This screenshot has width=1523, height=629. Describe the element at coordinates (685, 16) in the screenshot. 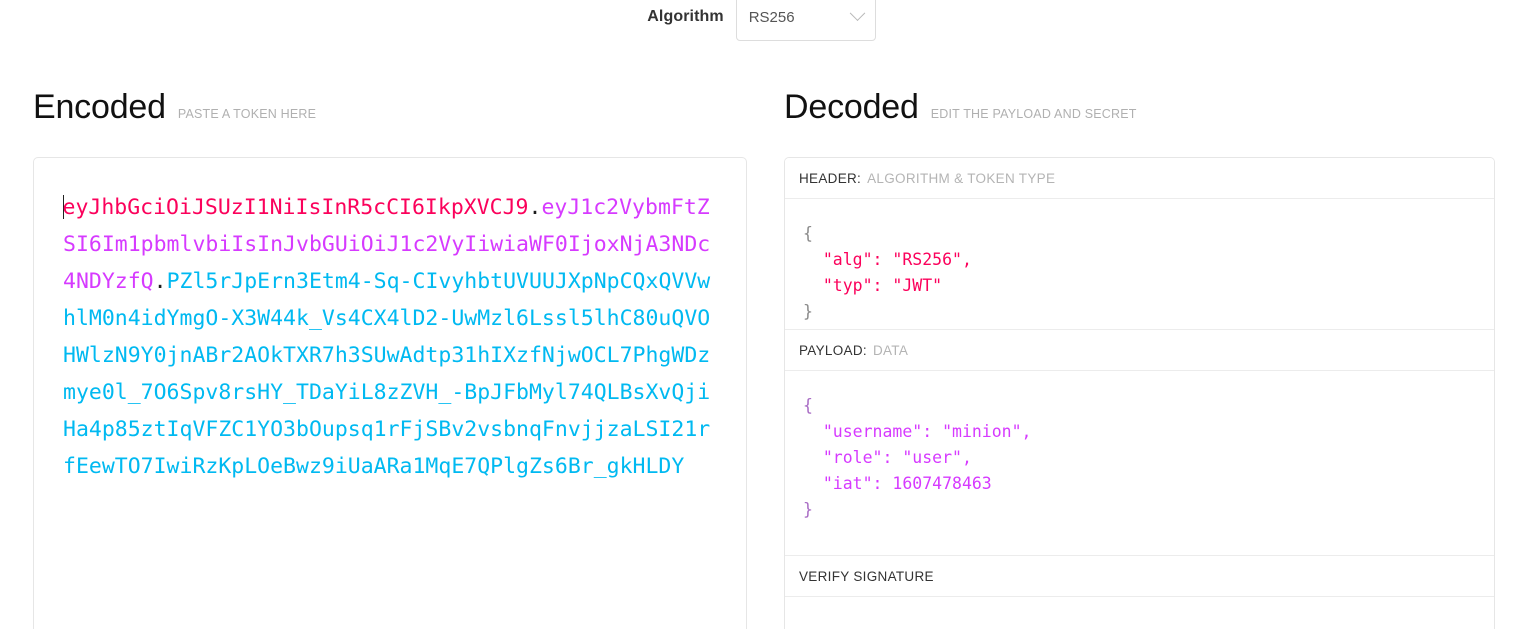

I see `algorithm-label: Algorithm` at that location.